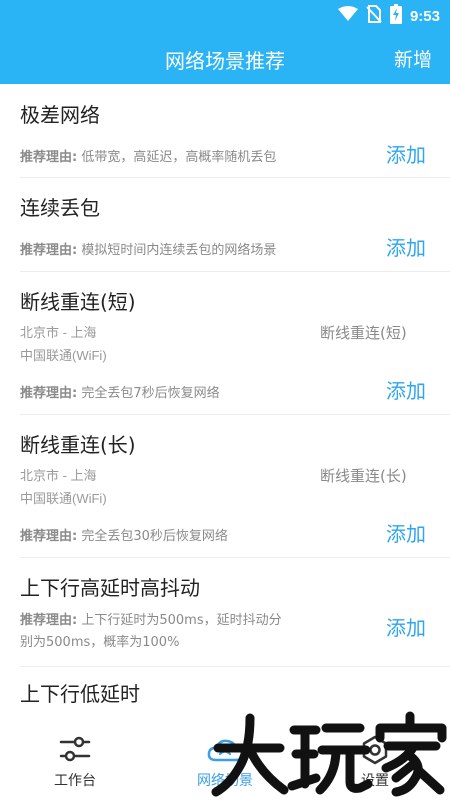  Describe the element at coordinates (179, 157) in the screenshot. I see `reason-text: 低带宽，高延迟，高概率随机丢包` at that location.